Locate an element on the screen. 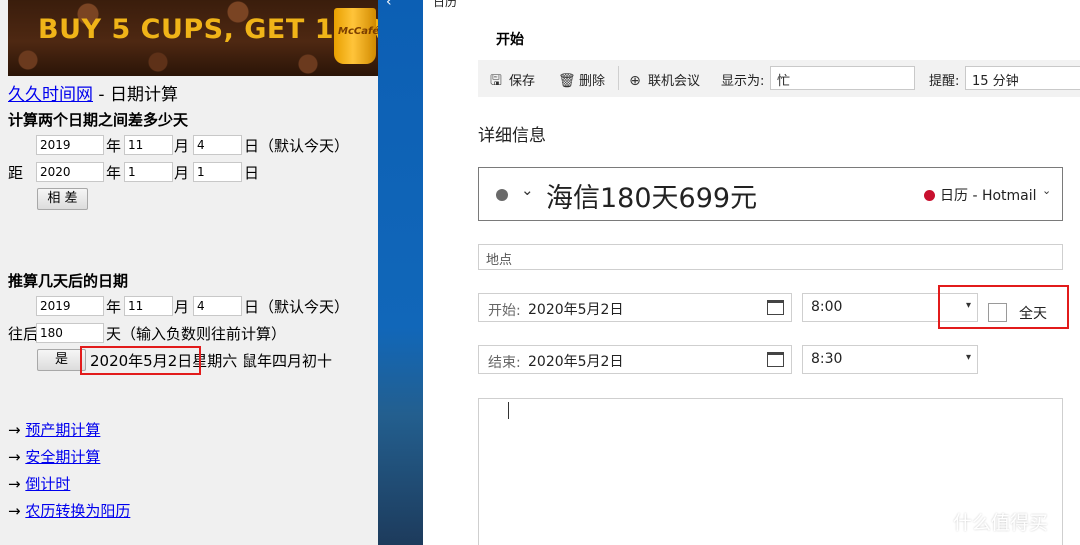 Image resolution: width=1080 pixels, height=545 pixels. link-safe-period: → 安全期计算 is located at coordinates (54, 456).